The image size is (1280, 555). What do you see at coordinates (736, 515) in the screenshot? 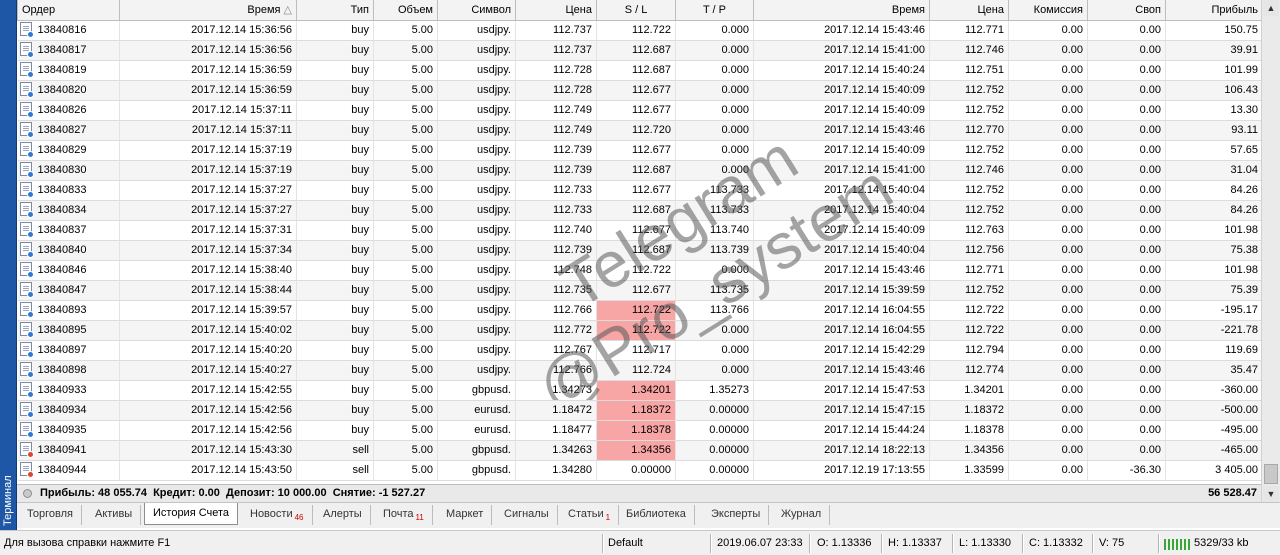
I see `tab-experts: Эксперты` at bounding box center [736, 515].